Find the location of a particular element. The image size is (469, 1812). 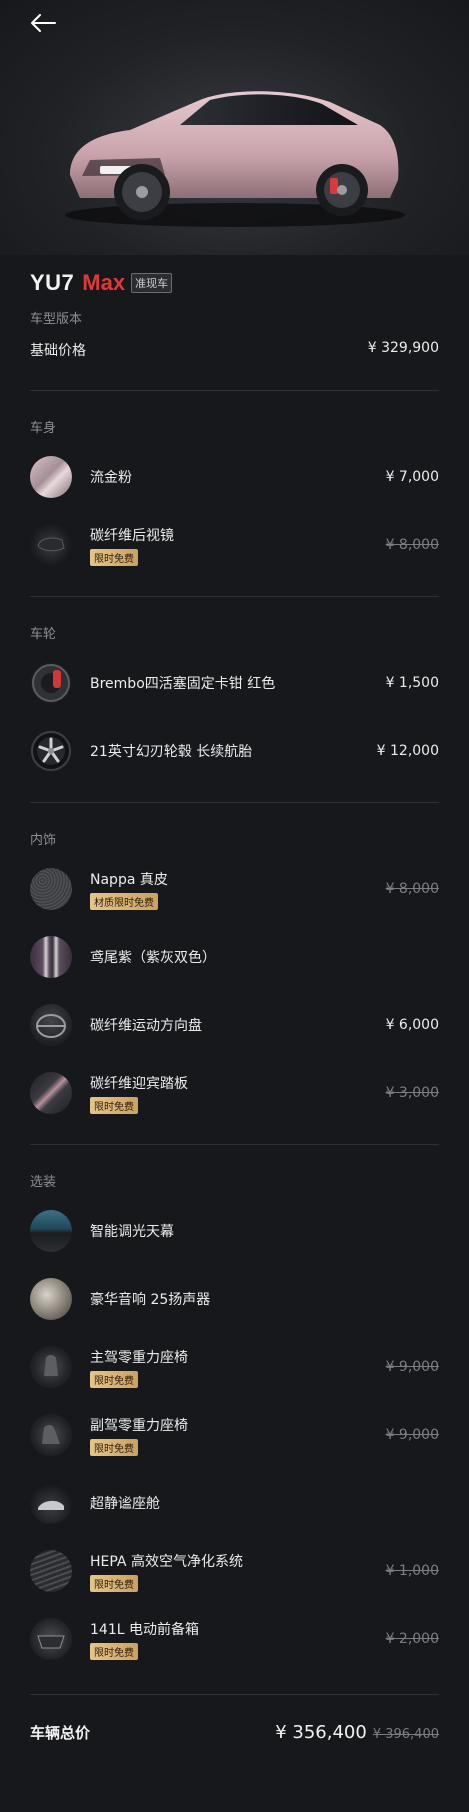

steering-wheel-icon is located at coordinates (51, 1025).